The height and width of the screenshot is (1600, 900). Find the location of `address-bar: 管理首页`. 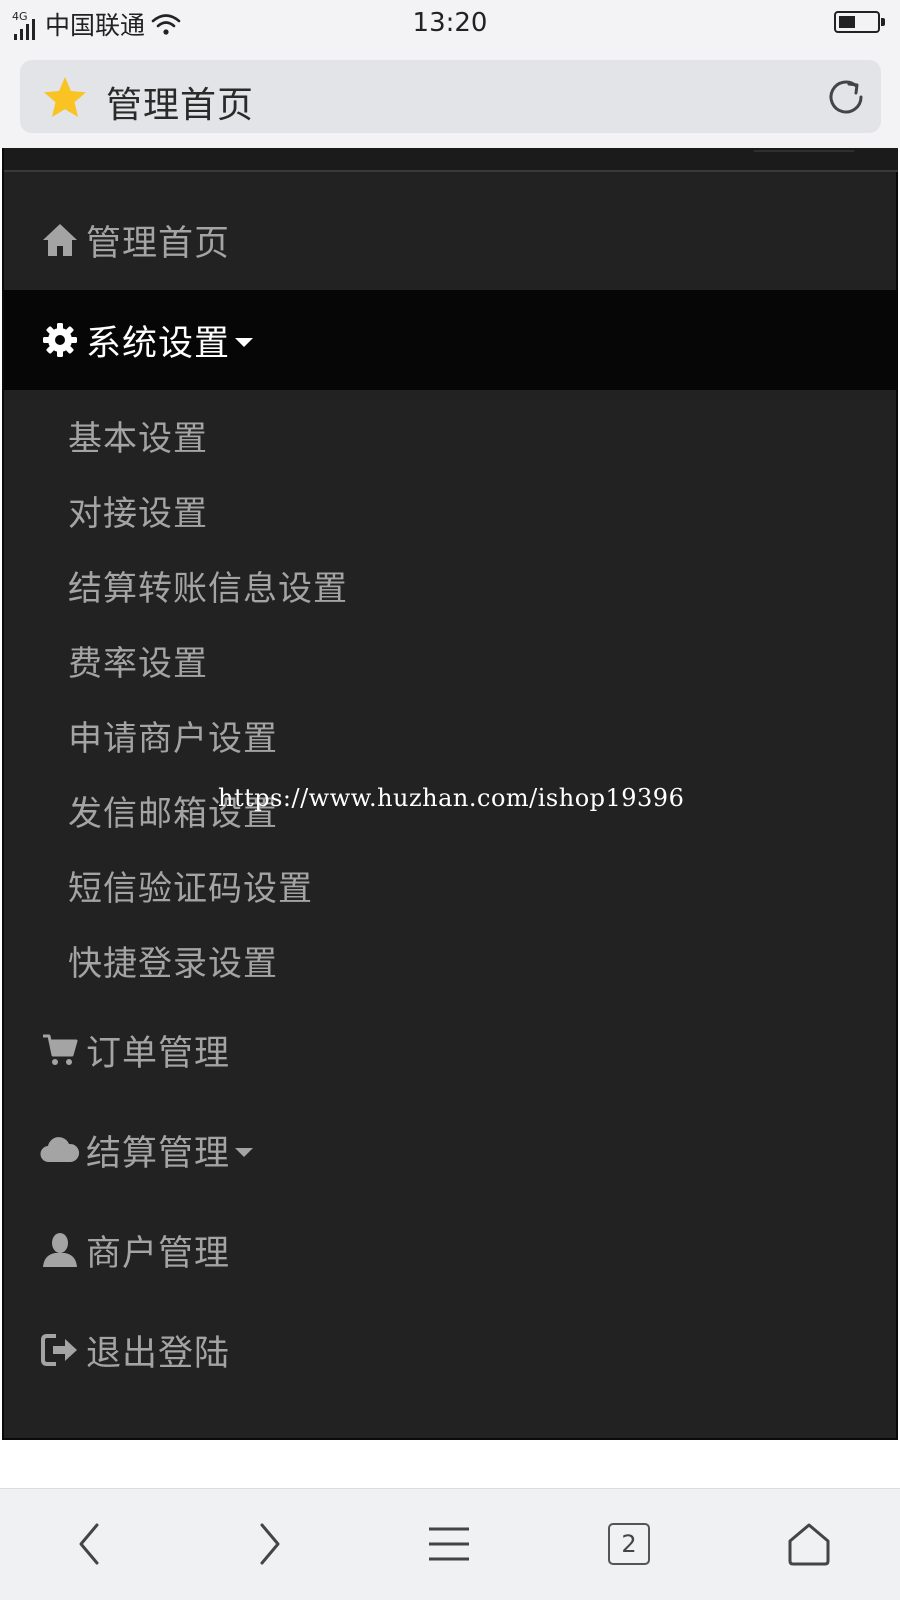

address-bar: 管理首页 is located at coordinates (450, 96).